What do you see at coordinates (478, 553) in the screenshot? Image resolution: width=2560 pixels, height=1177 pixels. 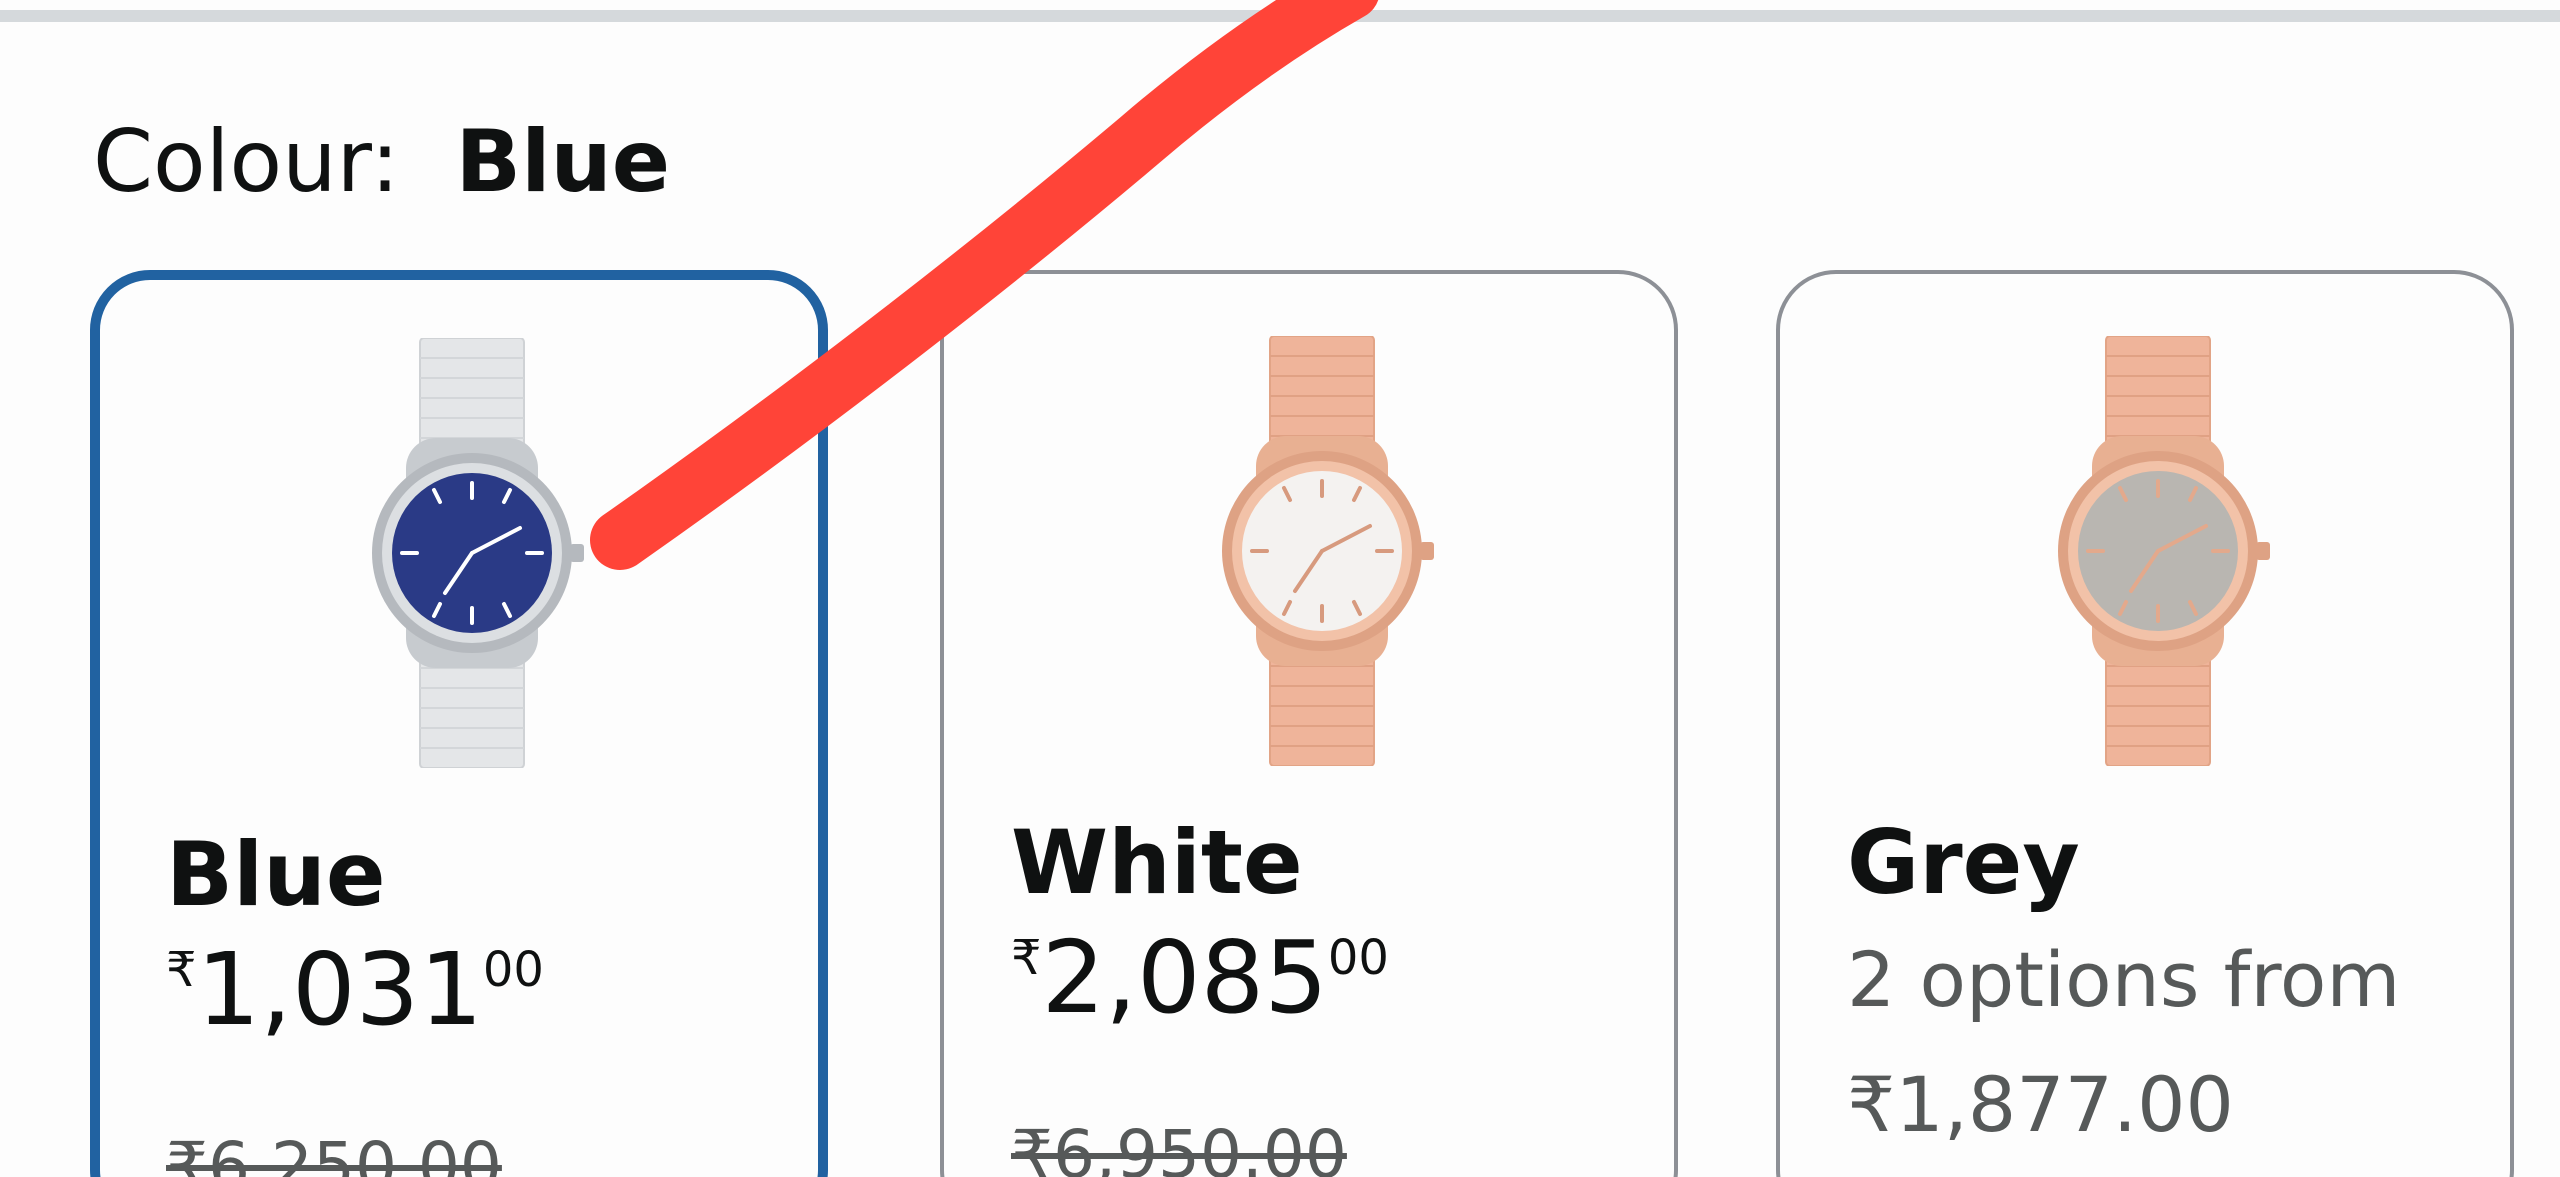 I see `watch-image-blue` at bounding box center [478, 553].